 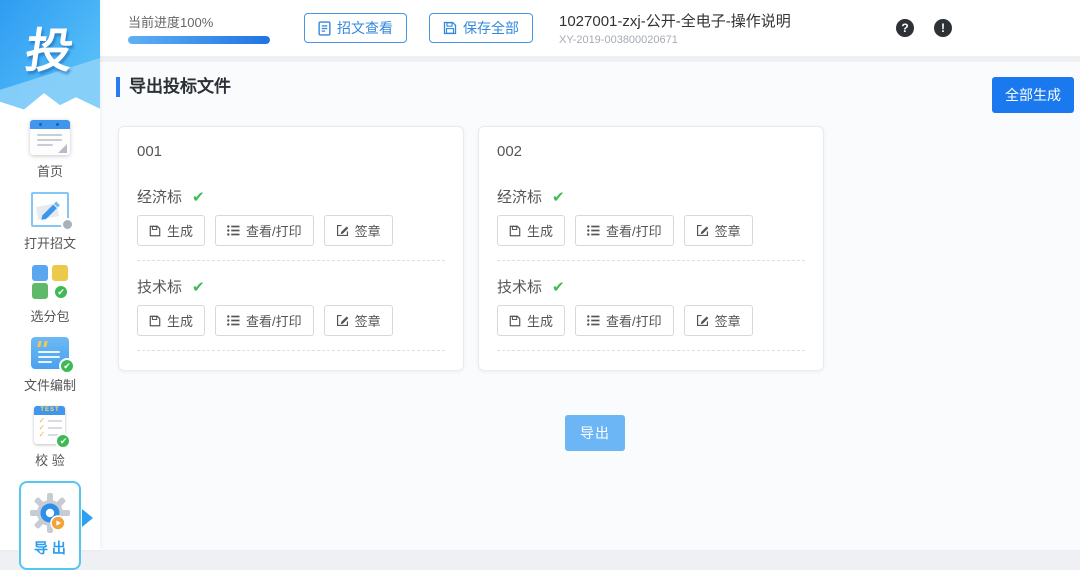 What do you see at coordinates (150, 151) in the screenshot?
I see `package-id: 001` at bounding box center [150, 151].